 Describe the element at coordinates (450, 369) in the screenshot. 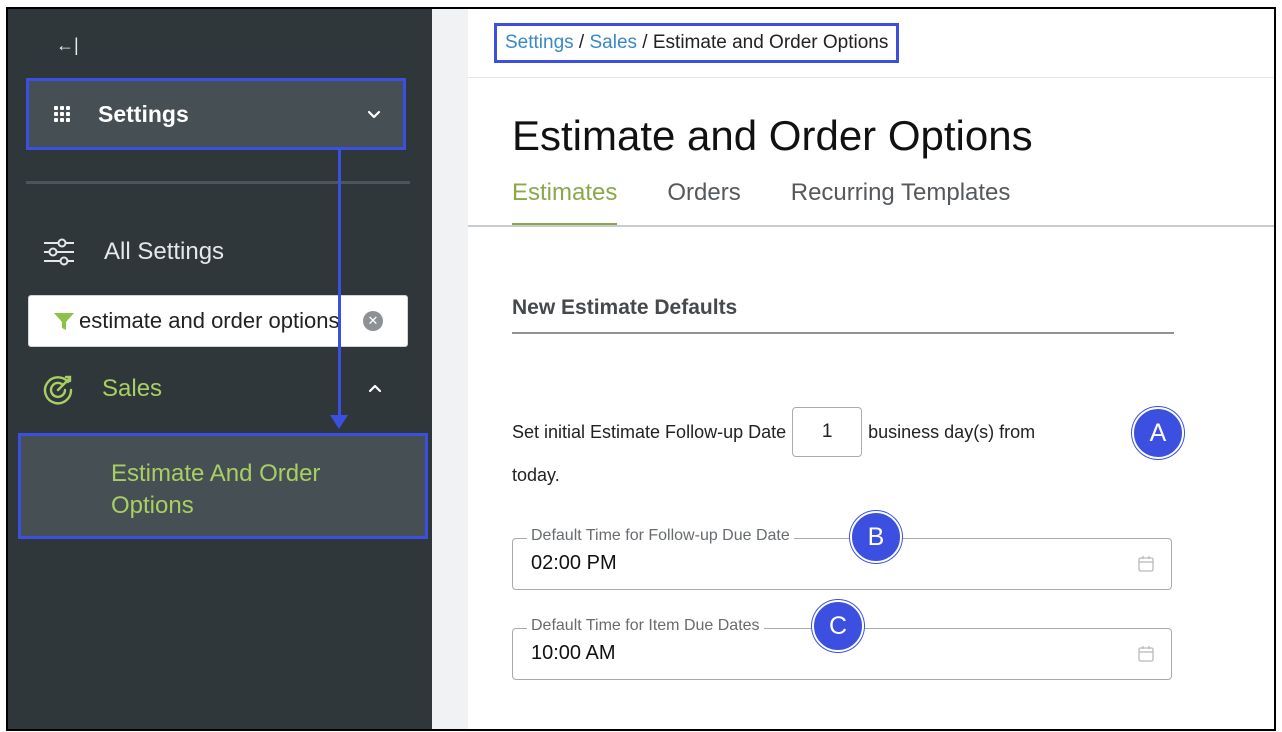

I see `content-gutter` at that location.